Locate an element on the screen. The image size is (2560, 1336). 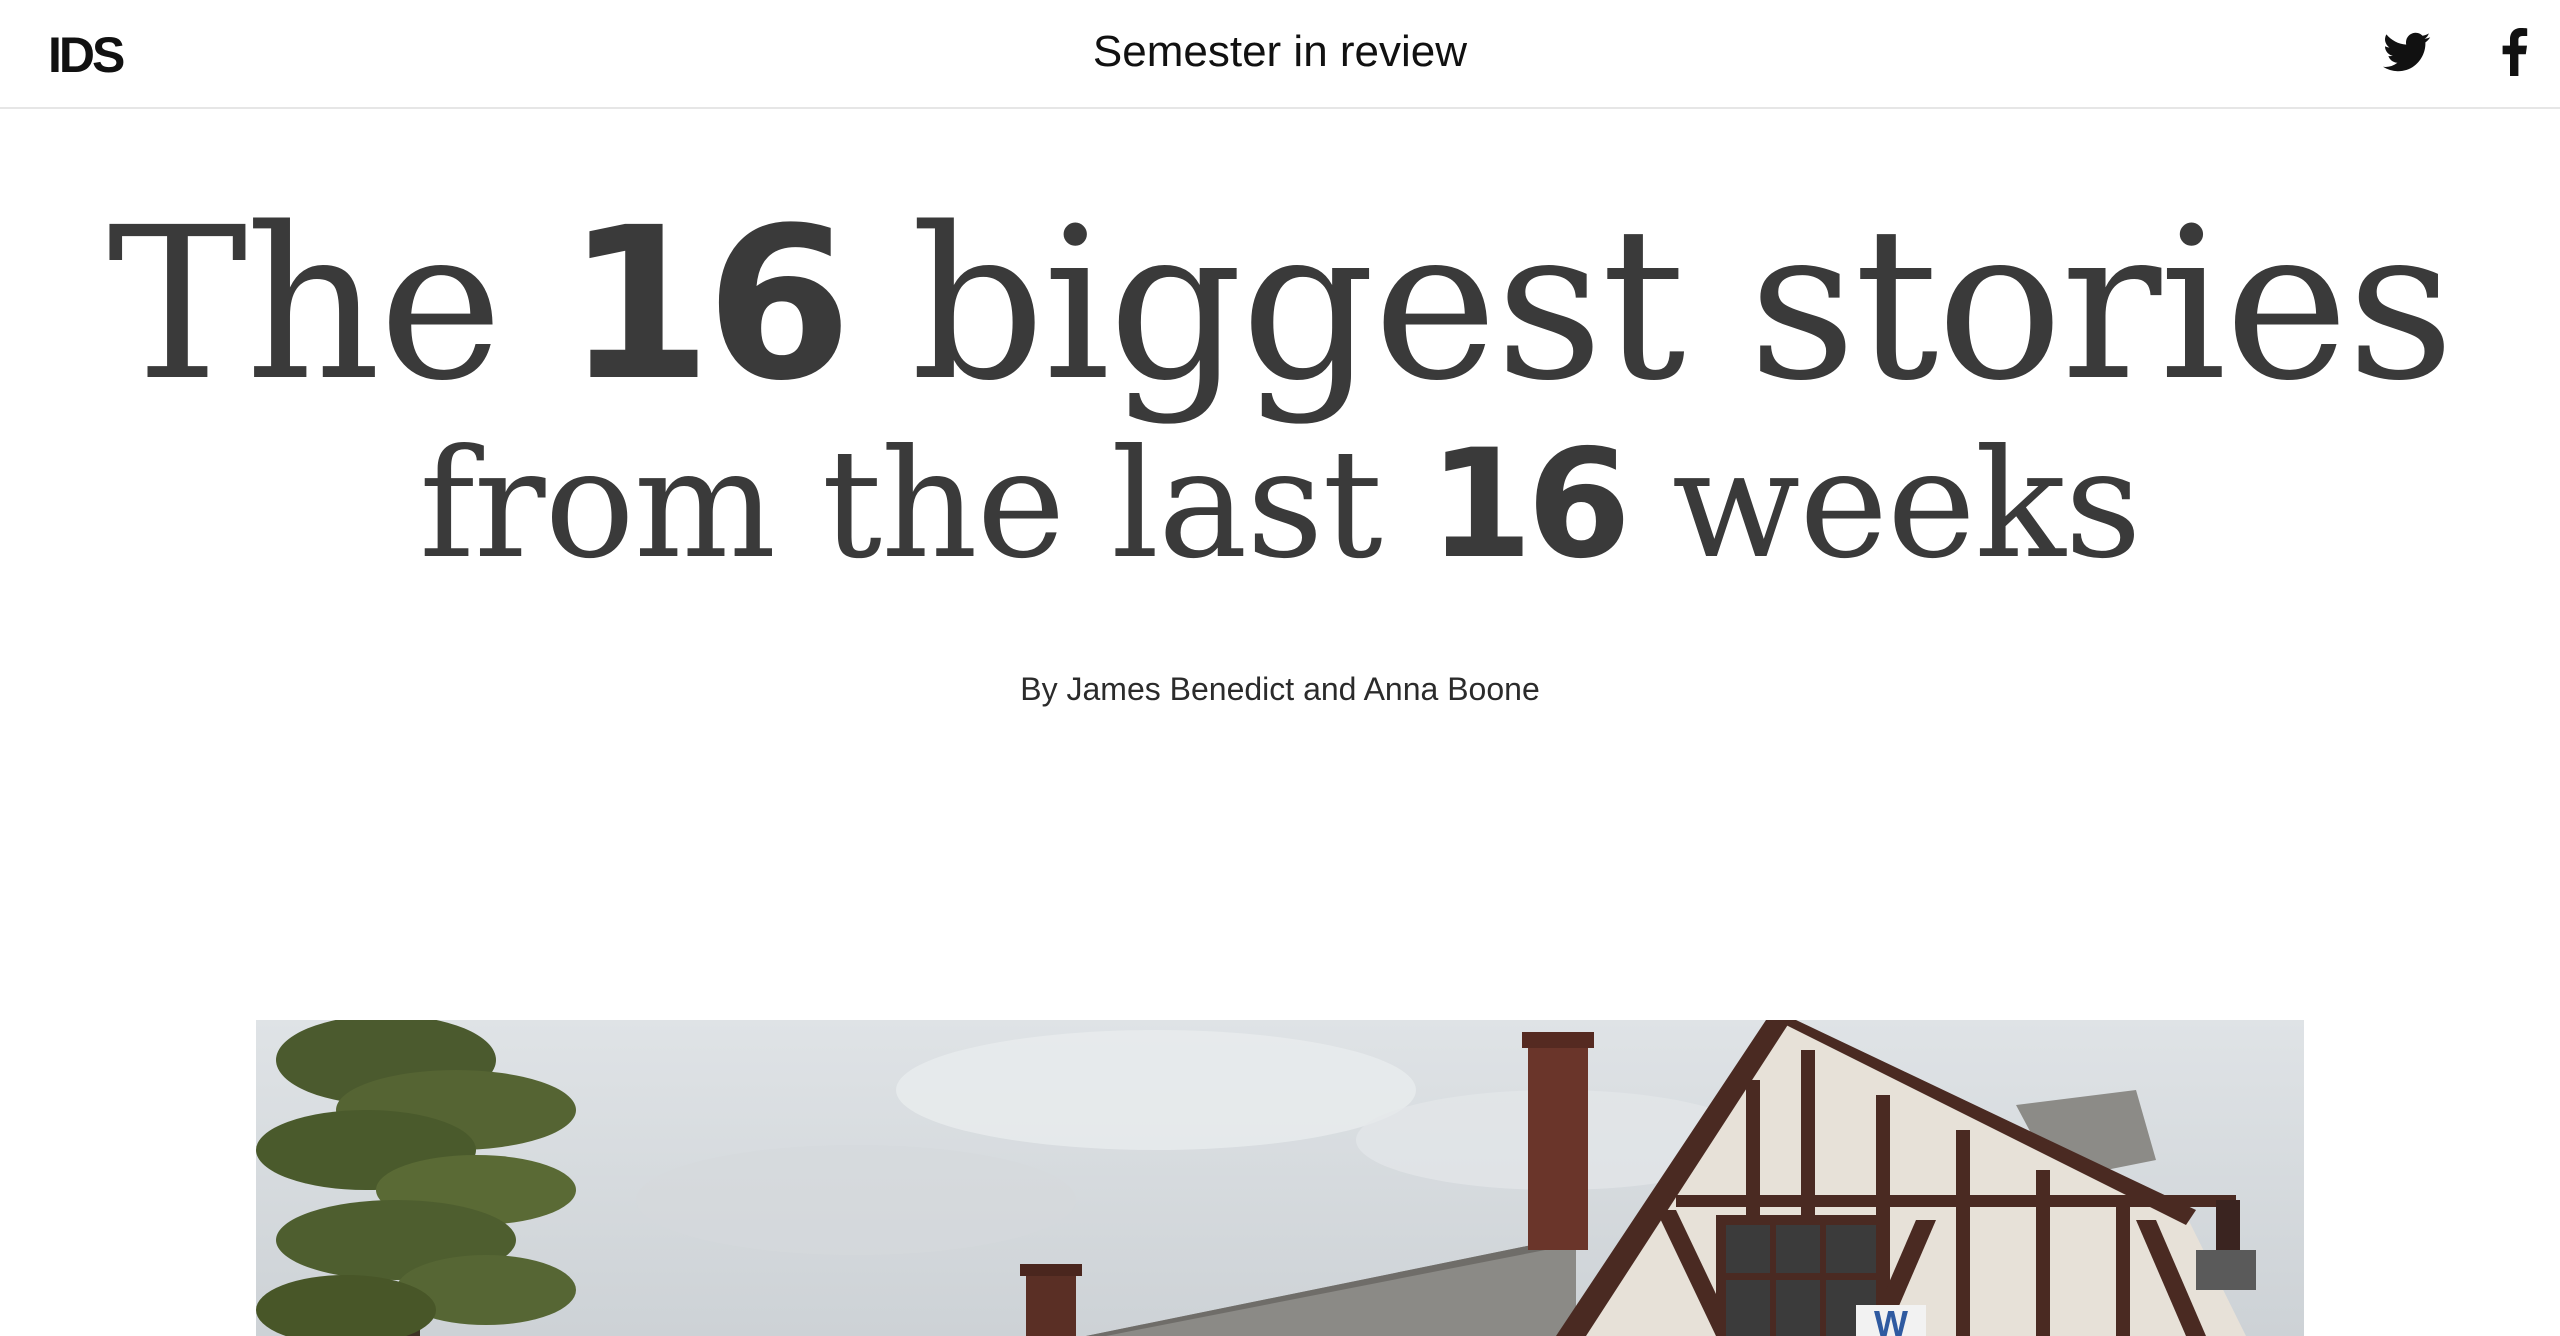
headline-text: weeks is located at coordinates (1883, 505).